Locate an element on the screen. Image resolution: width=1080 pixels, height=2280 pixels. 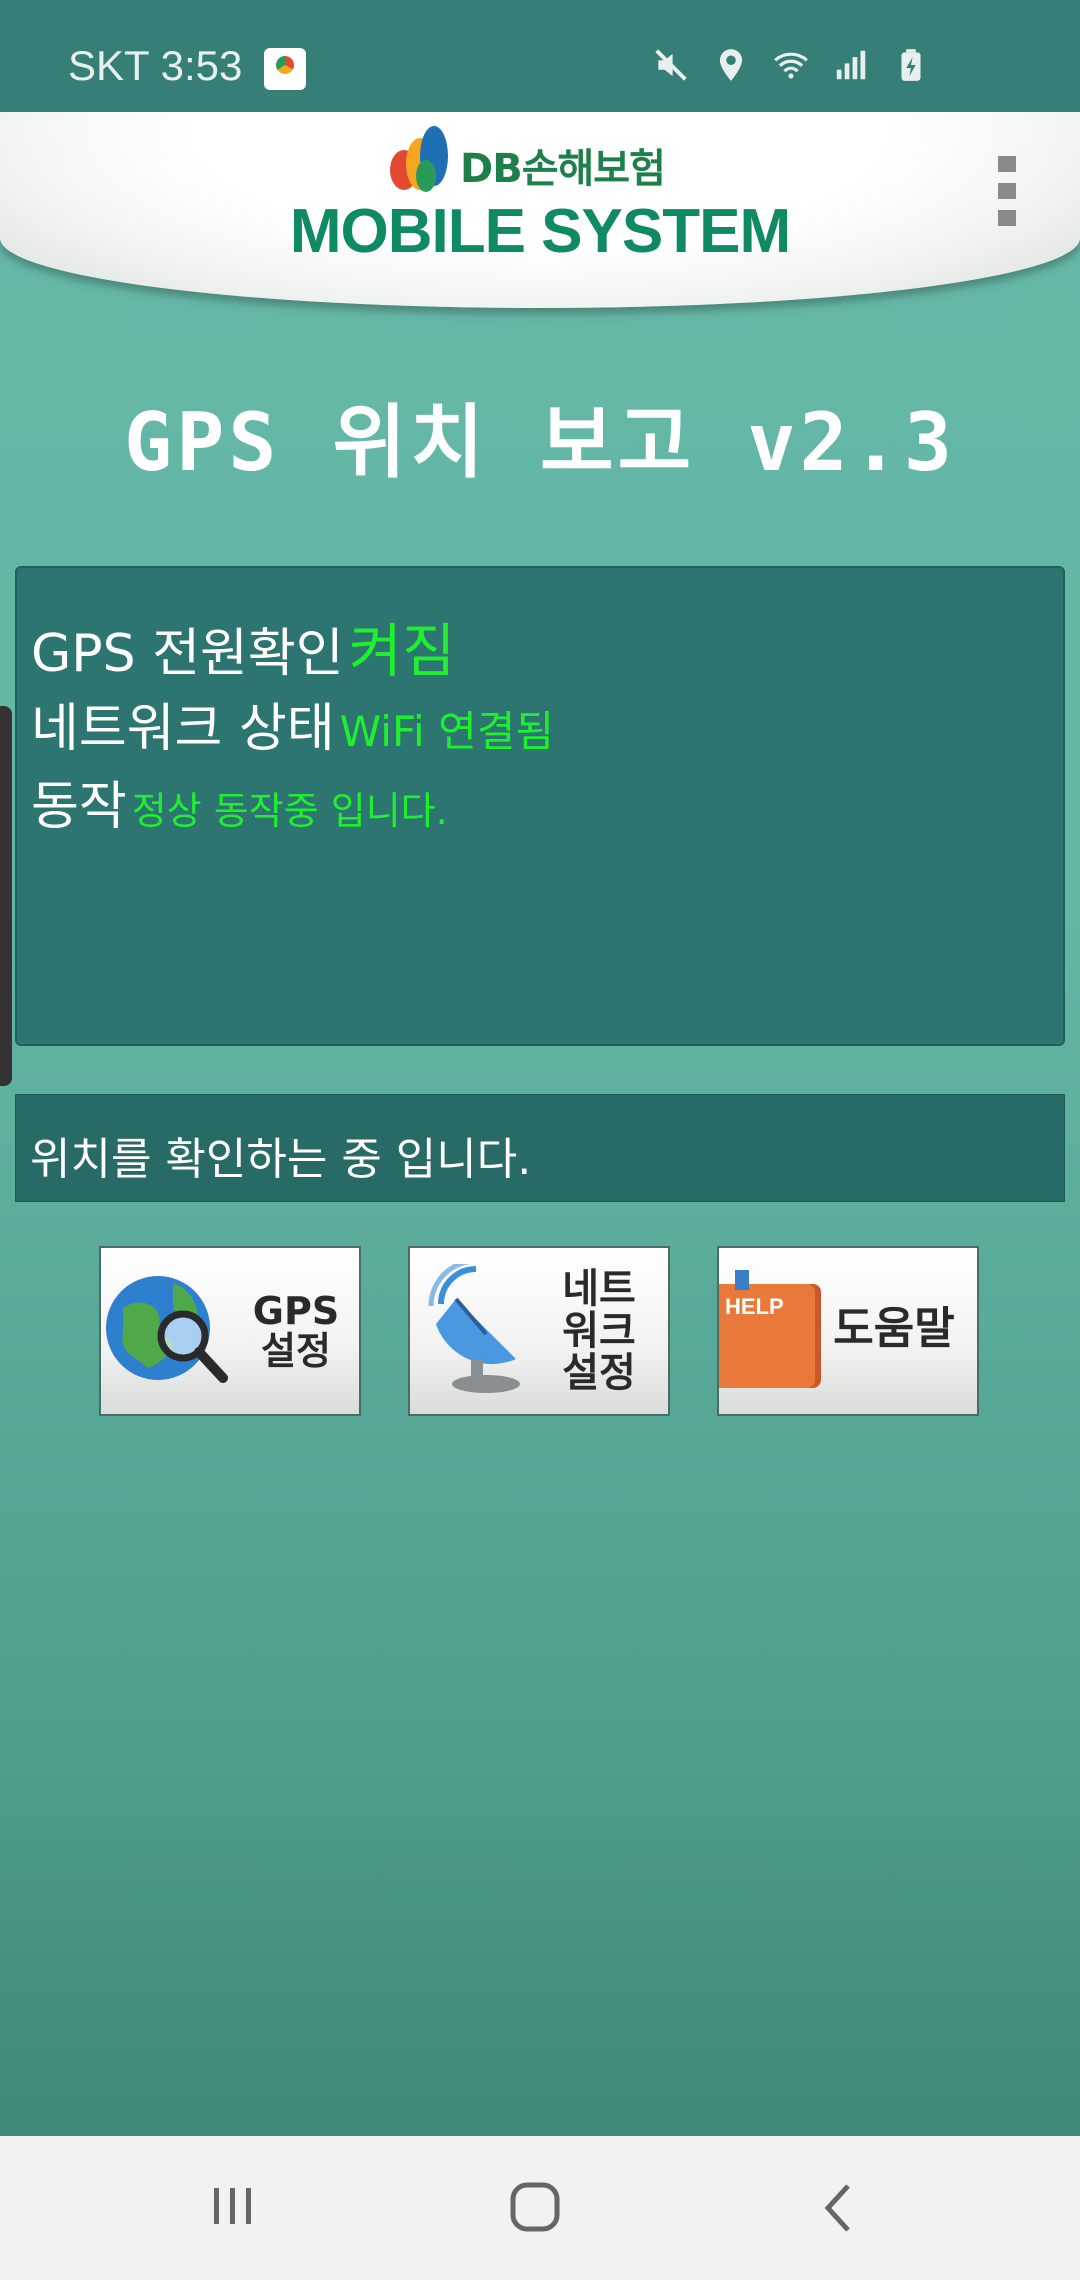
edge-panel-handle is located at coordinates (6, 896).